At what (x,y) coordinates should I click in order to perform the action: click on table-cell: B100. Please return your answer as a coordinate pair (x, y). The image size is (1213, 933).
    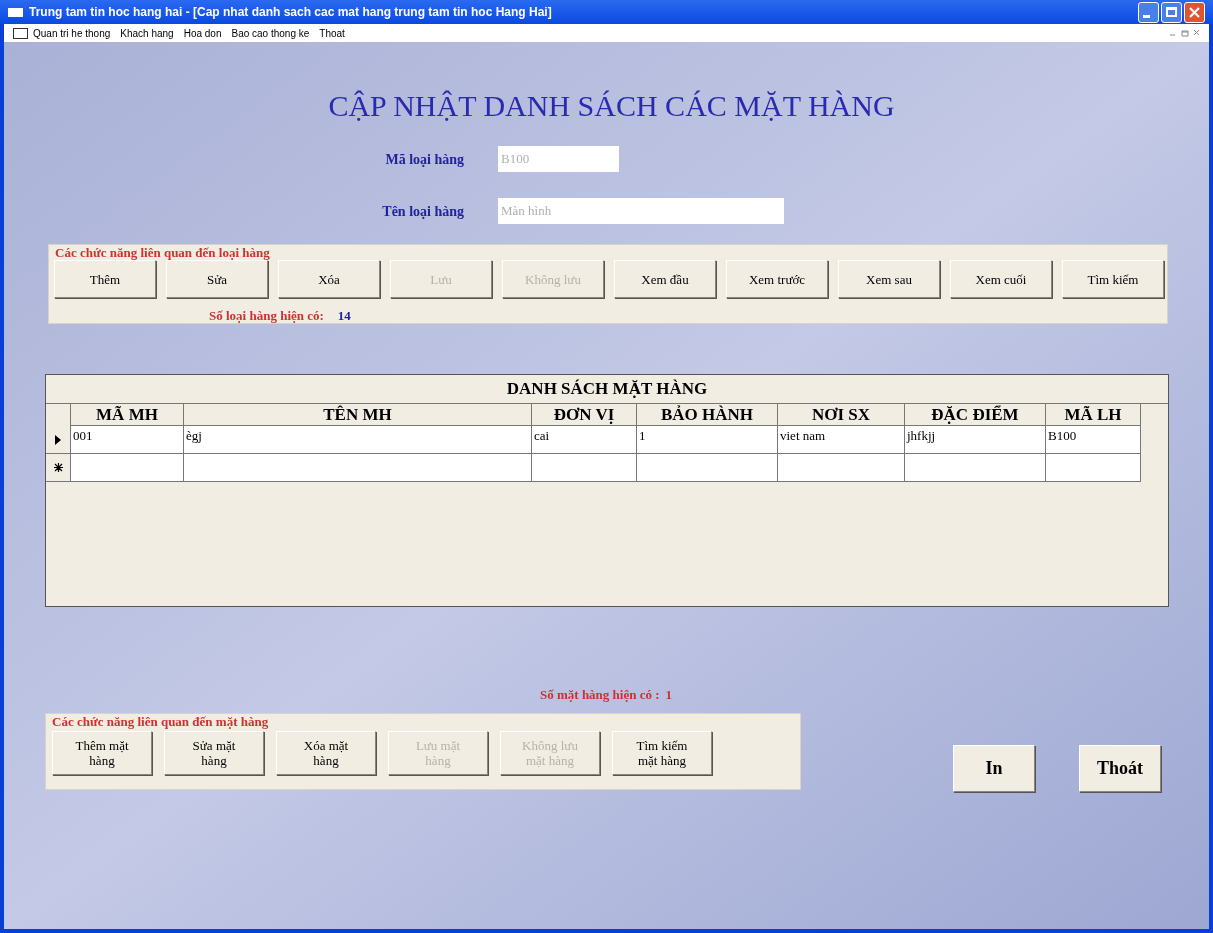
    Looking at the image, I should click on (1093, 440).